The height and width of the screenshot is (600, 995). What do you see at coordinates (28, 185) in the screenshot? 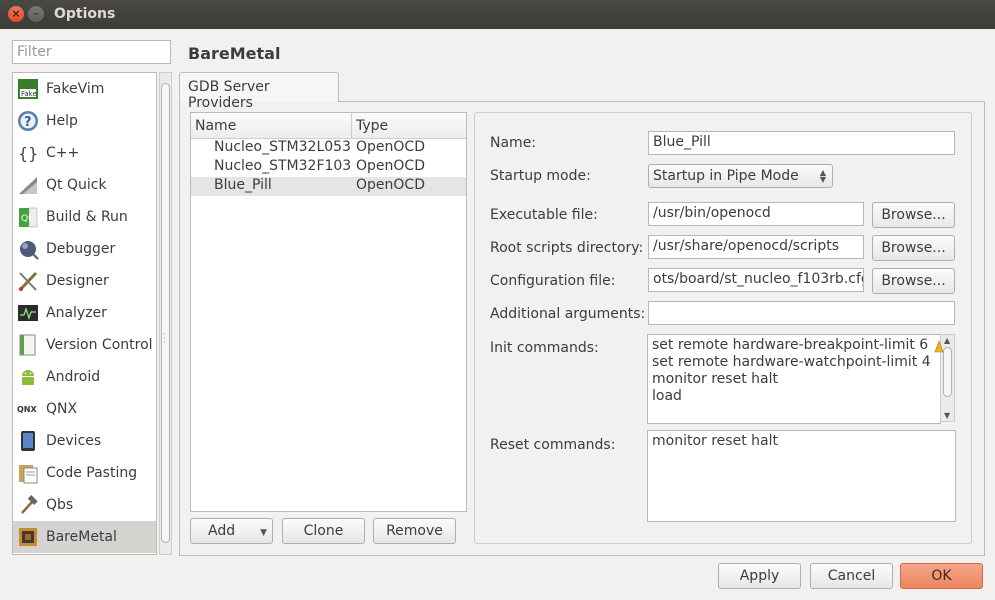
I see `qt-quick-icon` at bounding box center [28, 185].